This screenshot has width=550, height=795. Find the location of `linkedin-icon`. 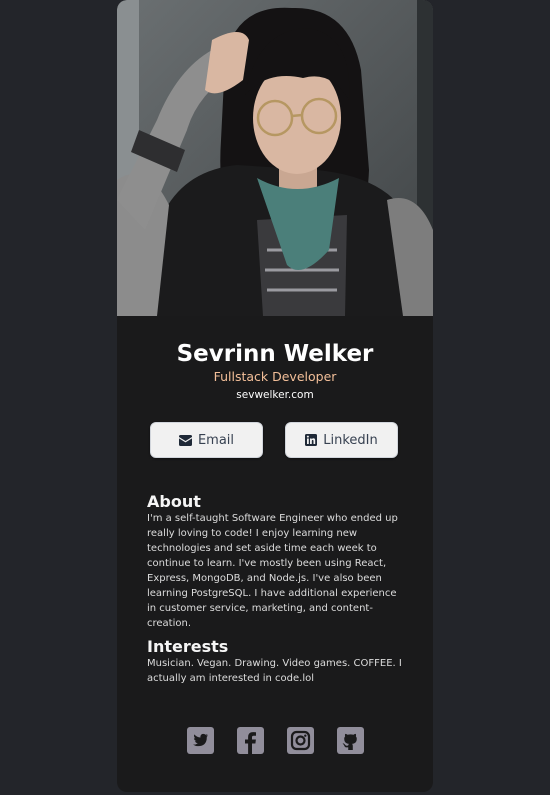

linkedin-icon is located at coordinates (311, 440).